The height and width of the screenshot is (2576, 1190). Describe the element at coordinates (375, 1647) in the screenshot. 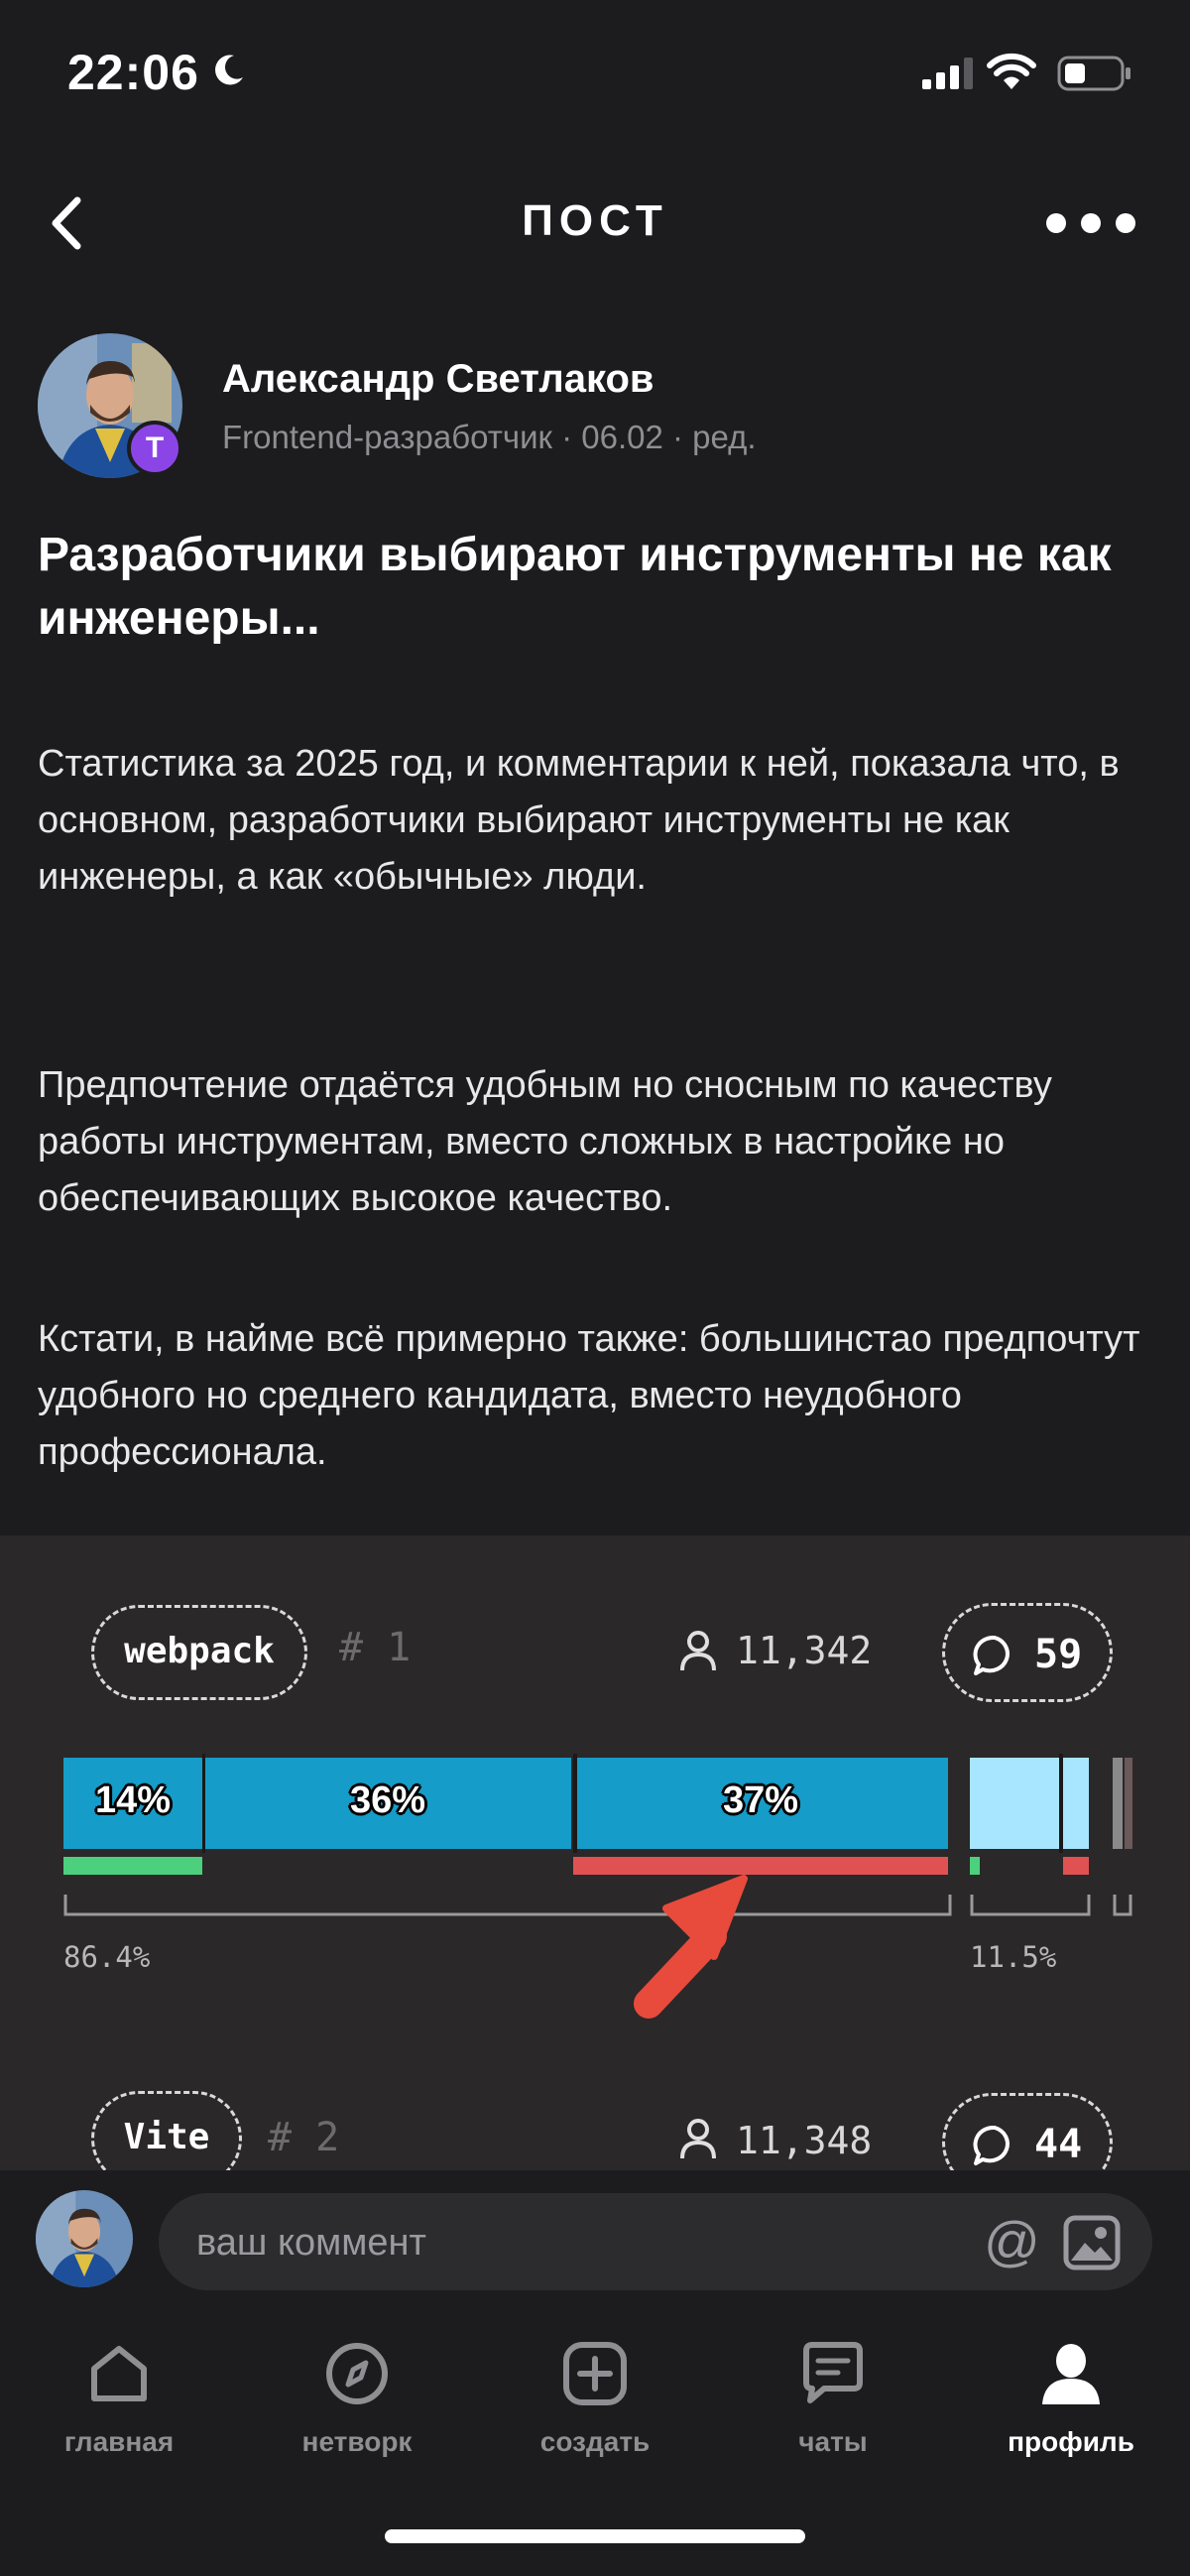

I see `tool-rank: # 1` at that location.